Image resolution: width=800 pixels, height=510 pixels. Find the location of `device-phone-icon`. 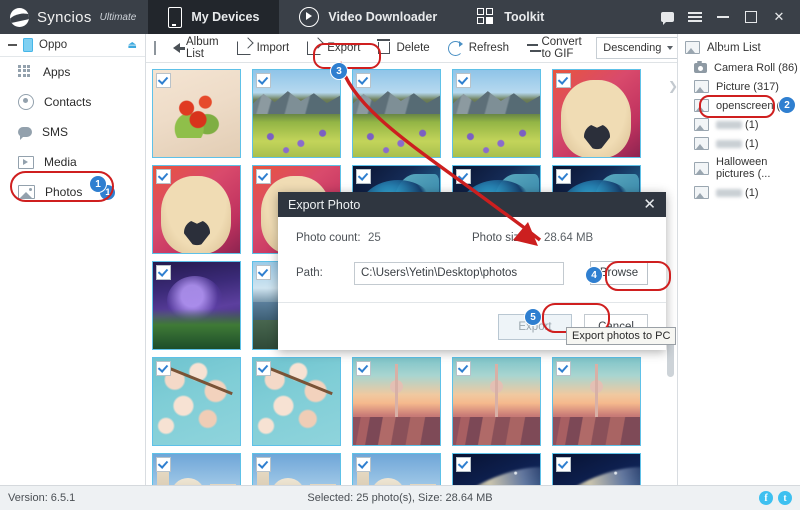

device-phone-icon is located at coordinates (28, 45).